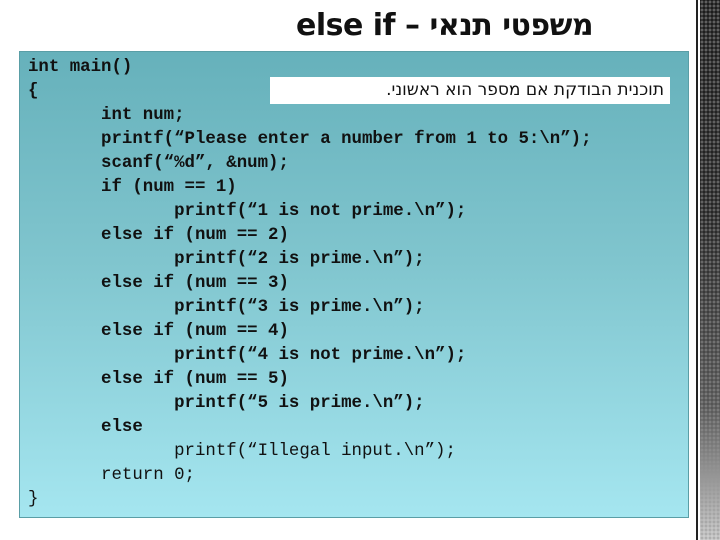 The height and width of the screenshot is (540, 720). Describe the element at coordinates (710, 270) in the screenshot. I see `decorative-halftone-strip` at that location.